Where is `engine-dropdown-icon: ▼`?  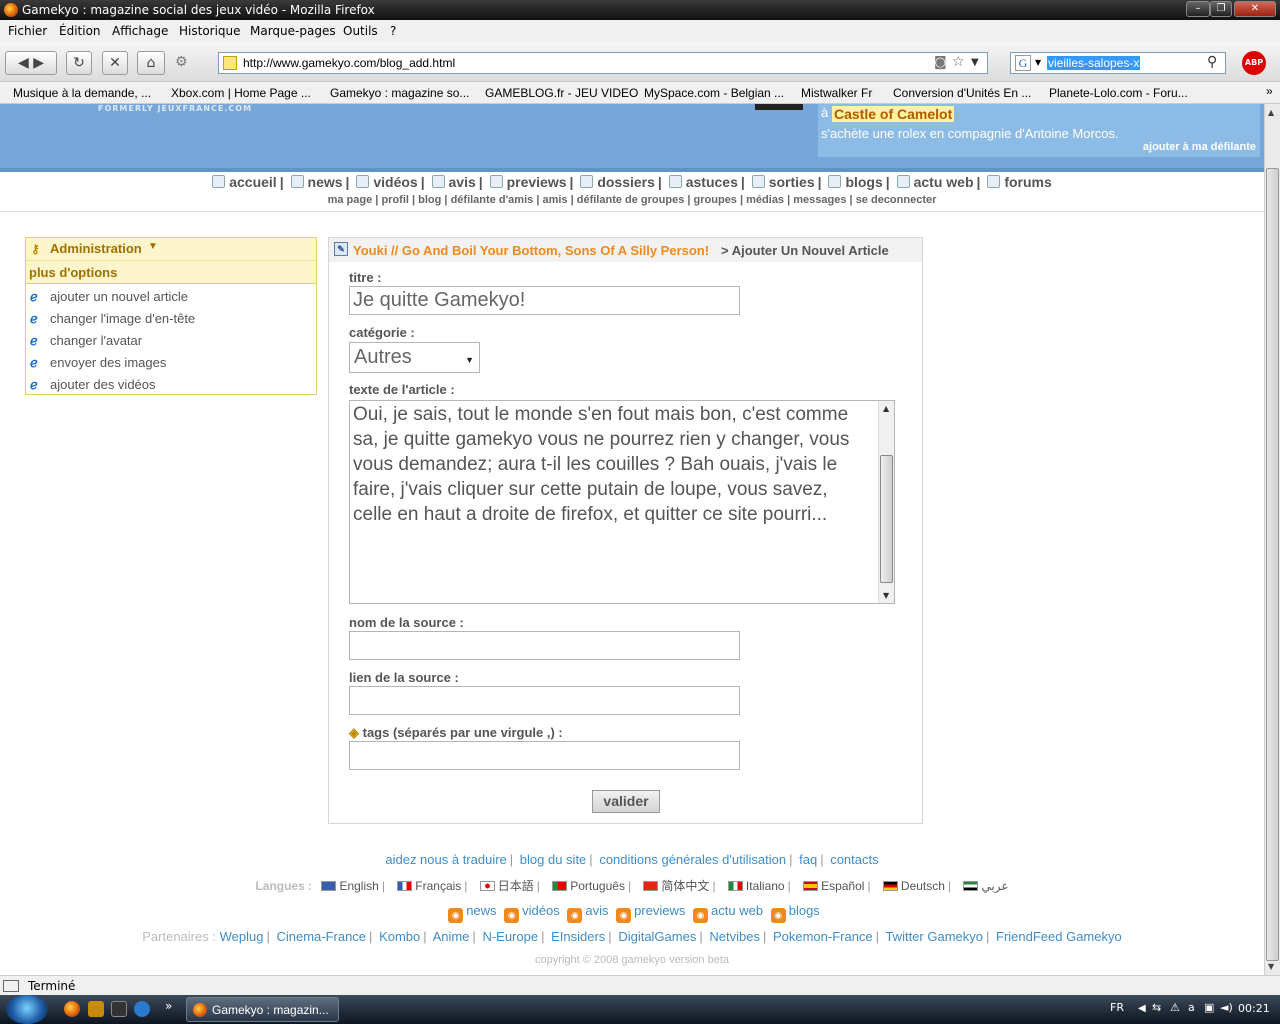
engine-dropdown-icon: ▼ is located at coordinates (1038, 62).